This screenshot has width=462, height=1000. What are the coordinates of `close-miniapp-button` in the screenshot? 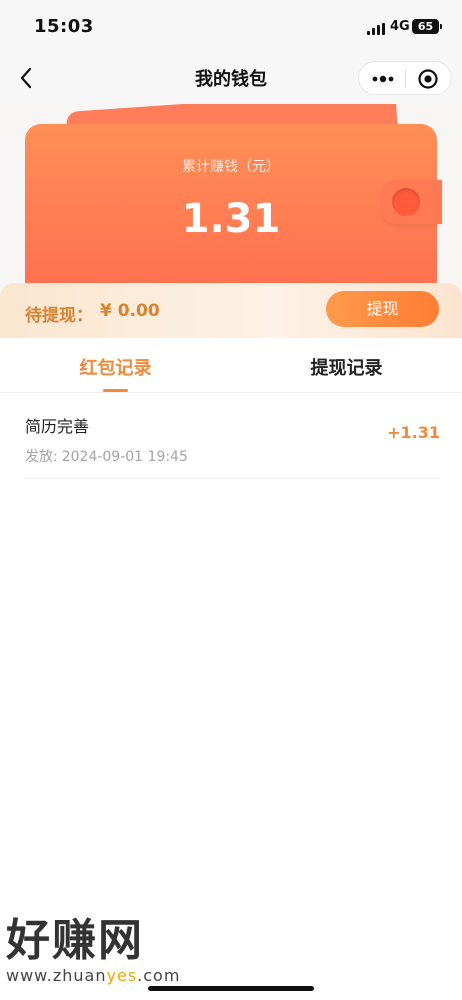 It's located at (428, 79).